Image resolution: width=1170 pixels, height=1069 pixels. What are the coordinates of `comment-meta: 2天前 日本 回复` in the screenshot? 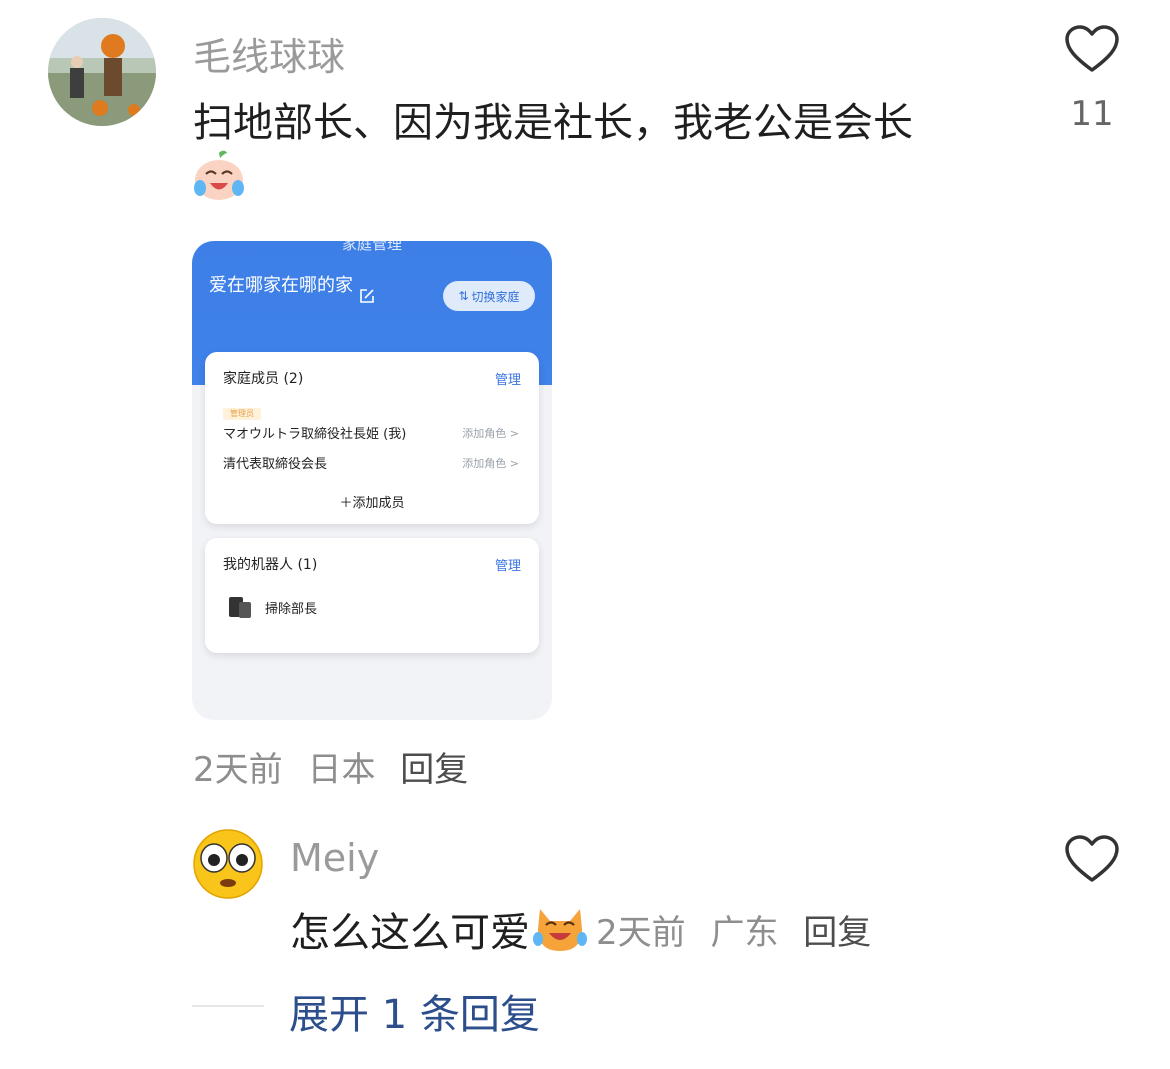 It's located at (337, 766).